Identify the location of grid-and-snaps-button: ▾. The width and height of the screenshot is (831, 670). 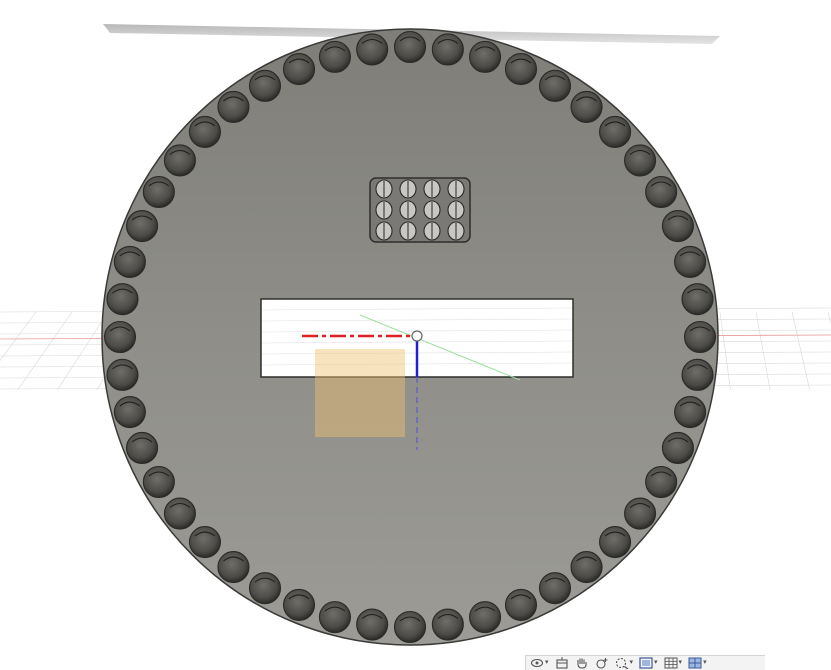
(673, 663).